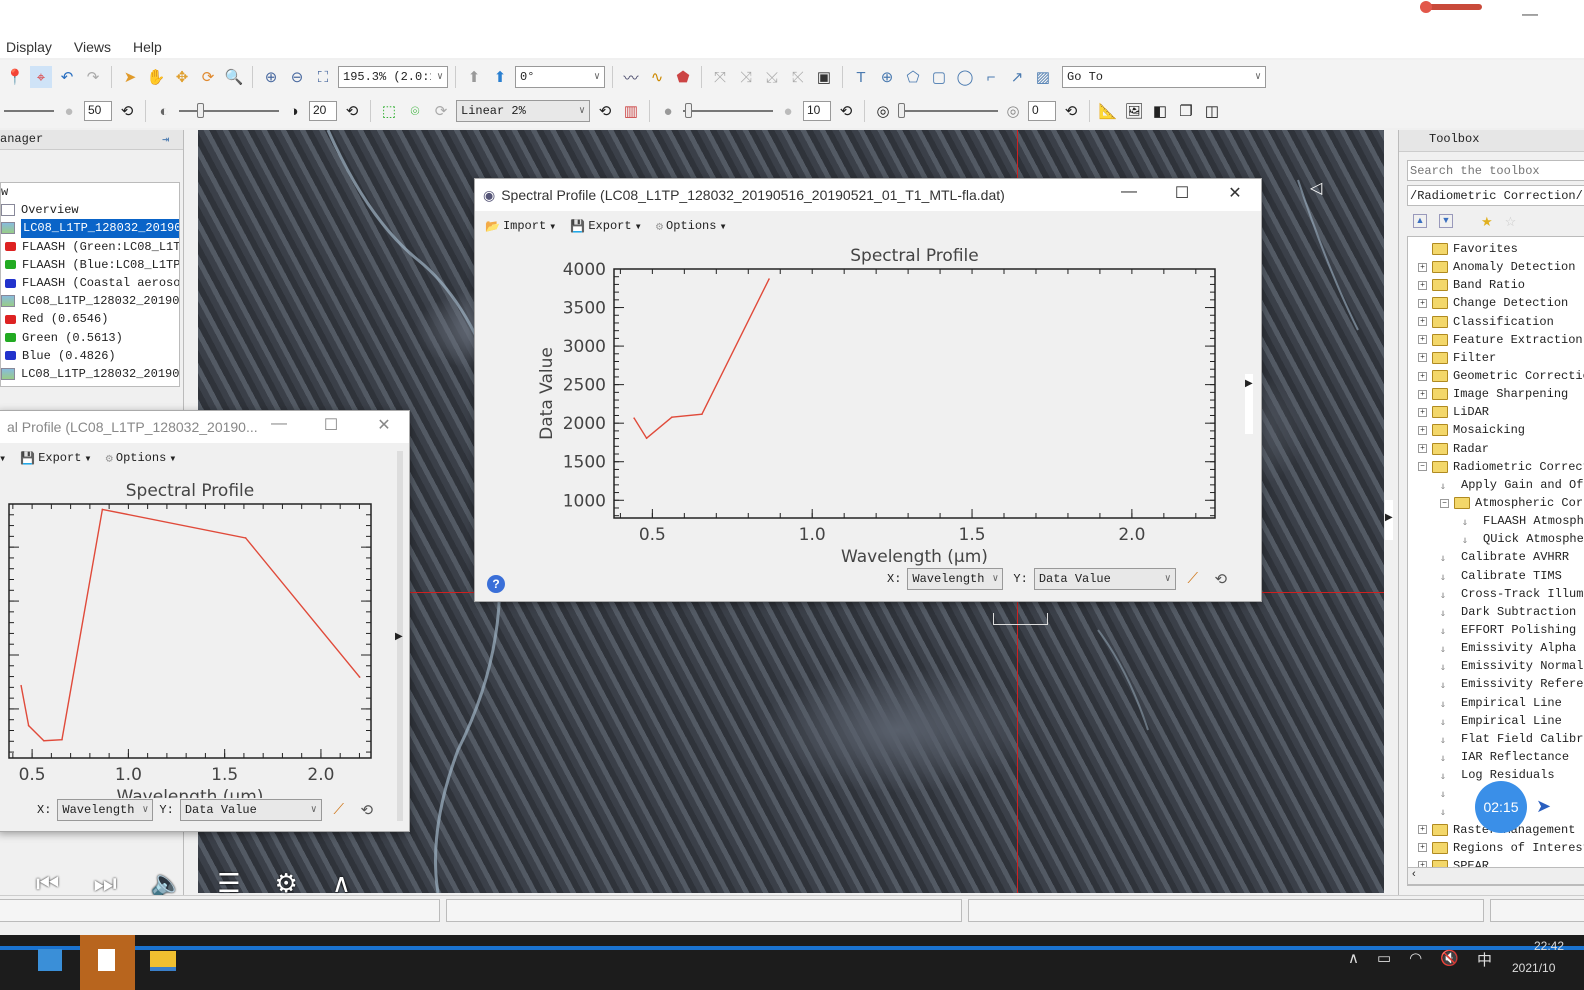 The width and height of the screenshot is (1584, 990). Describe the element at coordinates (323, 111) in the screenshot. I see `contrast-field: 20` at that location.